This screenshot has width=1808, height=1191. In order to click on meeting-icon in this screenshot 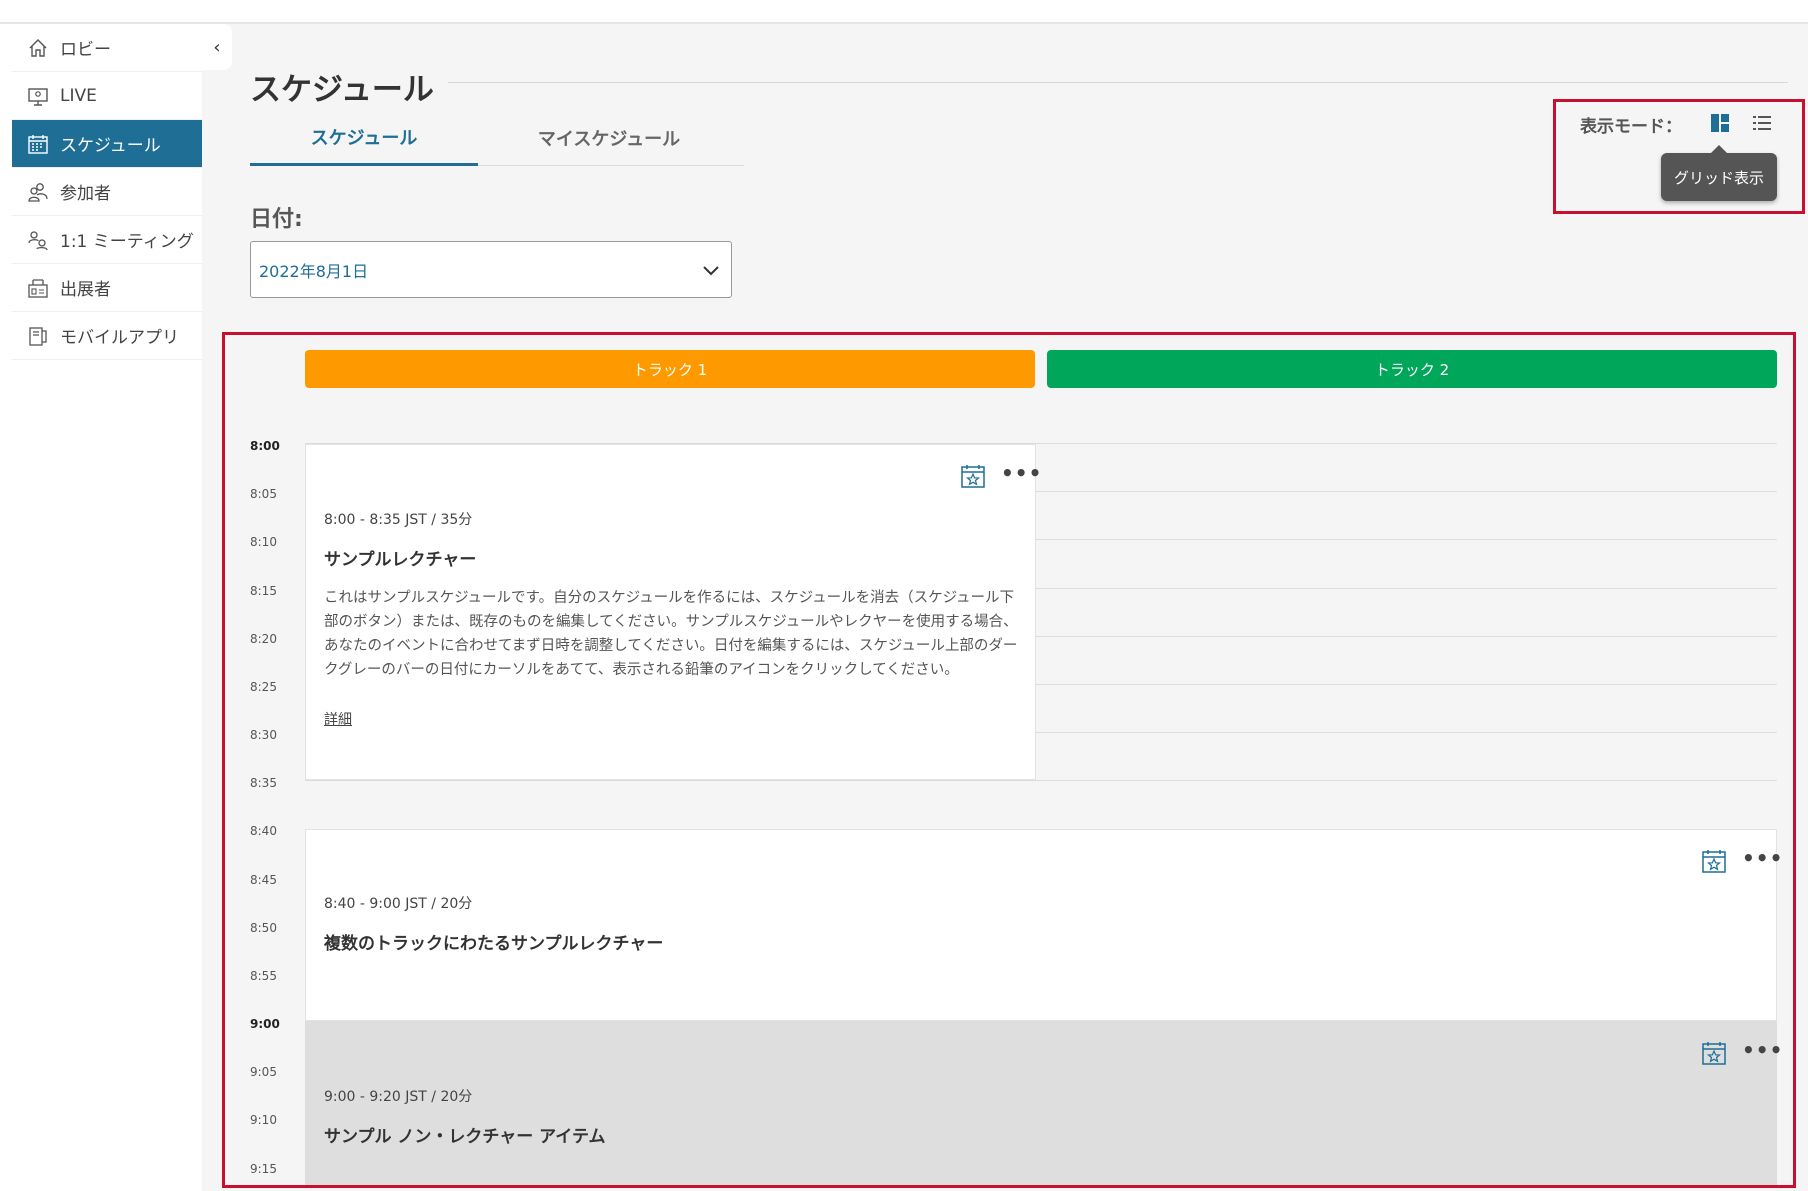, I will do `click(38, 240)`.